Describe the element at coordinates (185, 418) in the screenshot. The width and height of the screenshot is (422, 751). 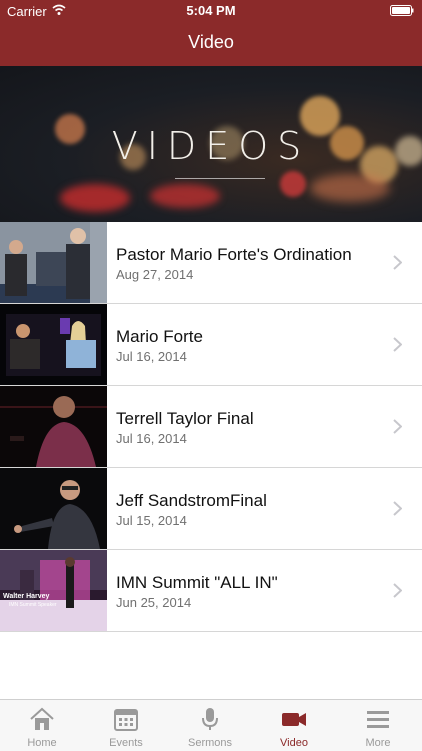
I see `video-title: Terrell Taylor Final` at that location.